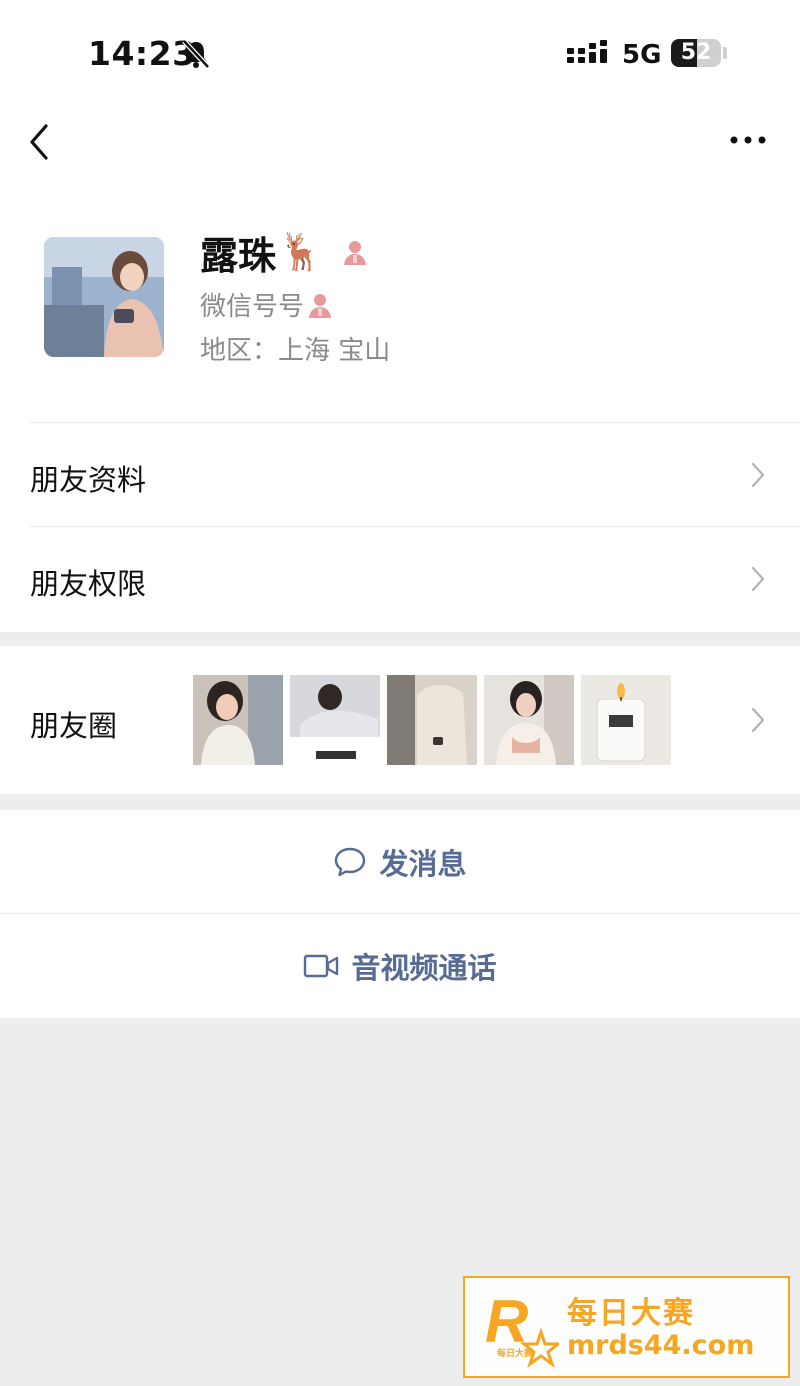 Image resolution: width=800 pixels, height=1386 pixels. Describe the element at coordinates (642, 55) in the screenshot. I see `network-type: 5G` at that location.